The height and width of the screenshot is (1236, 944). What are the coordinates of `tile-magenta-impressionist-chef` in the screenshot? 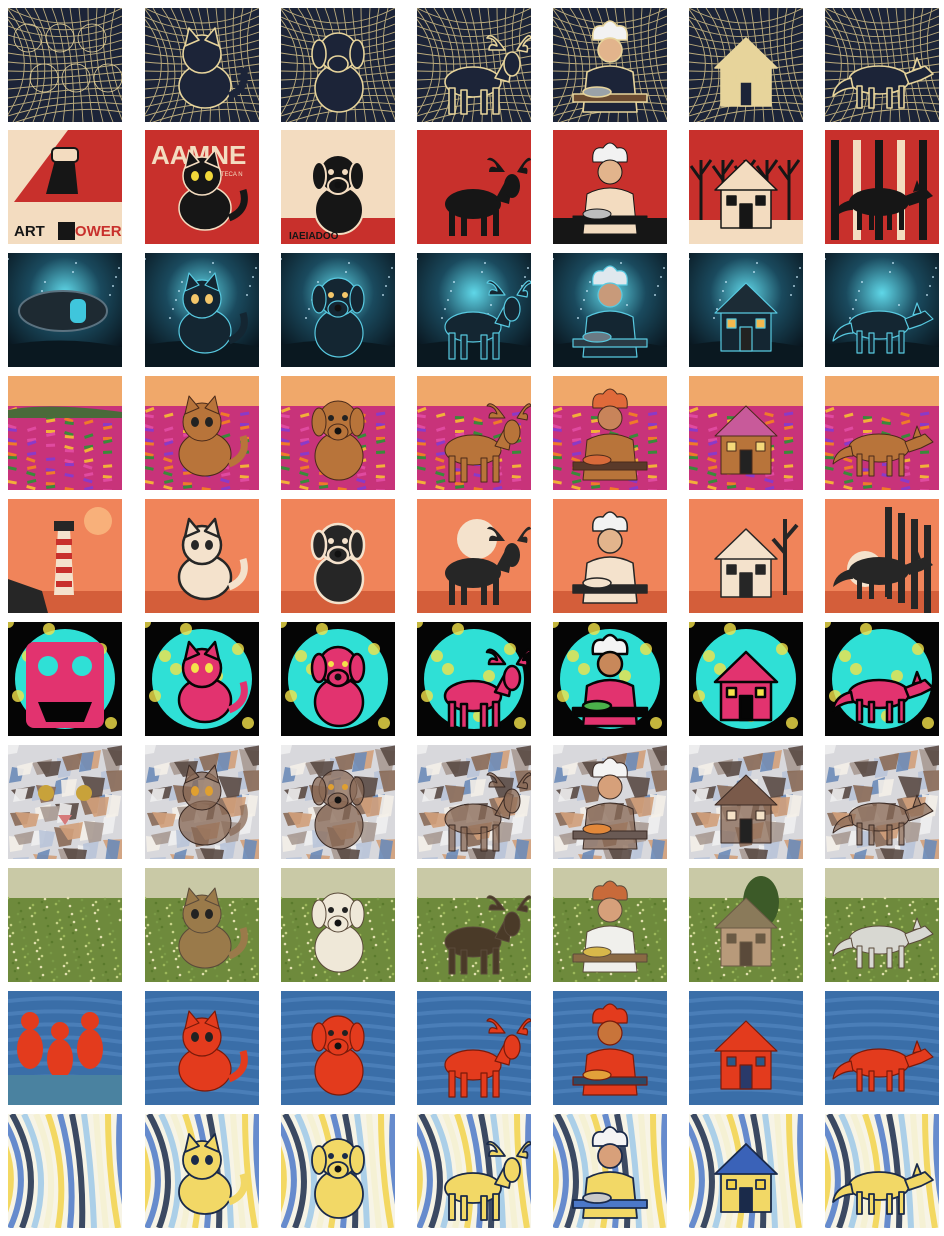 It's located at (610, 433).